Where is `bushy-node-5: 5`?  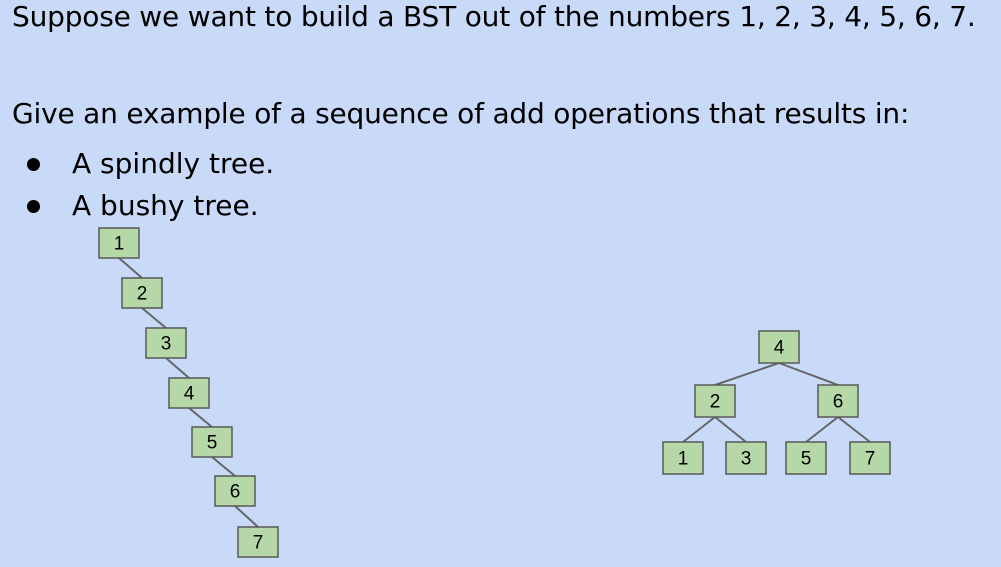 bushy-node-5: 5 is located at coordinates (806, 458).